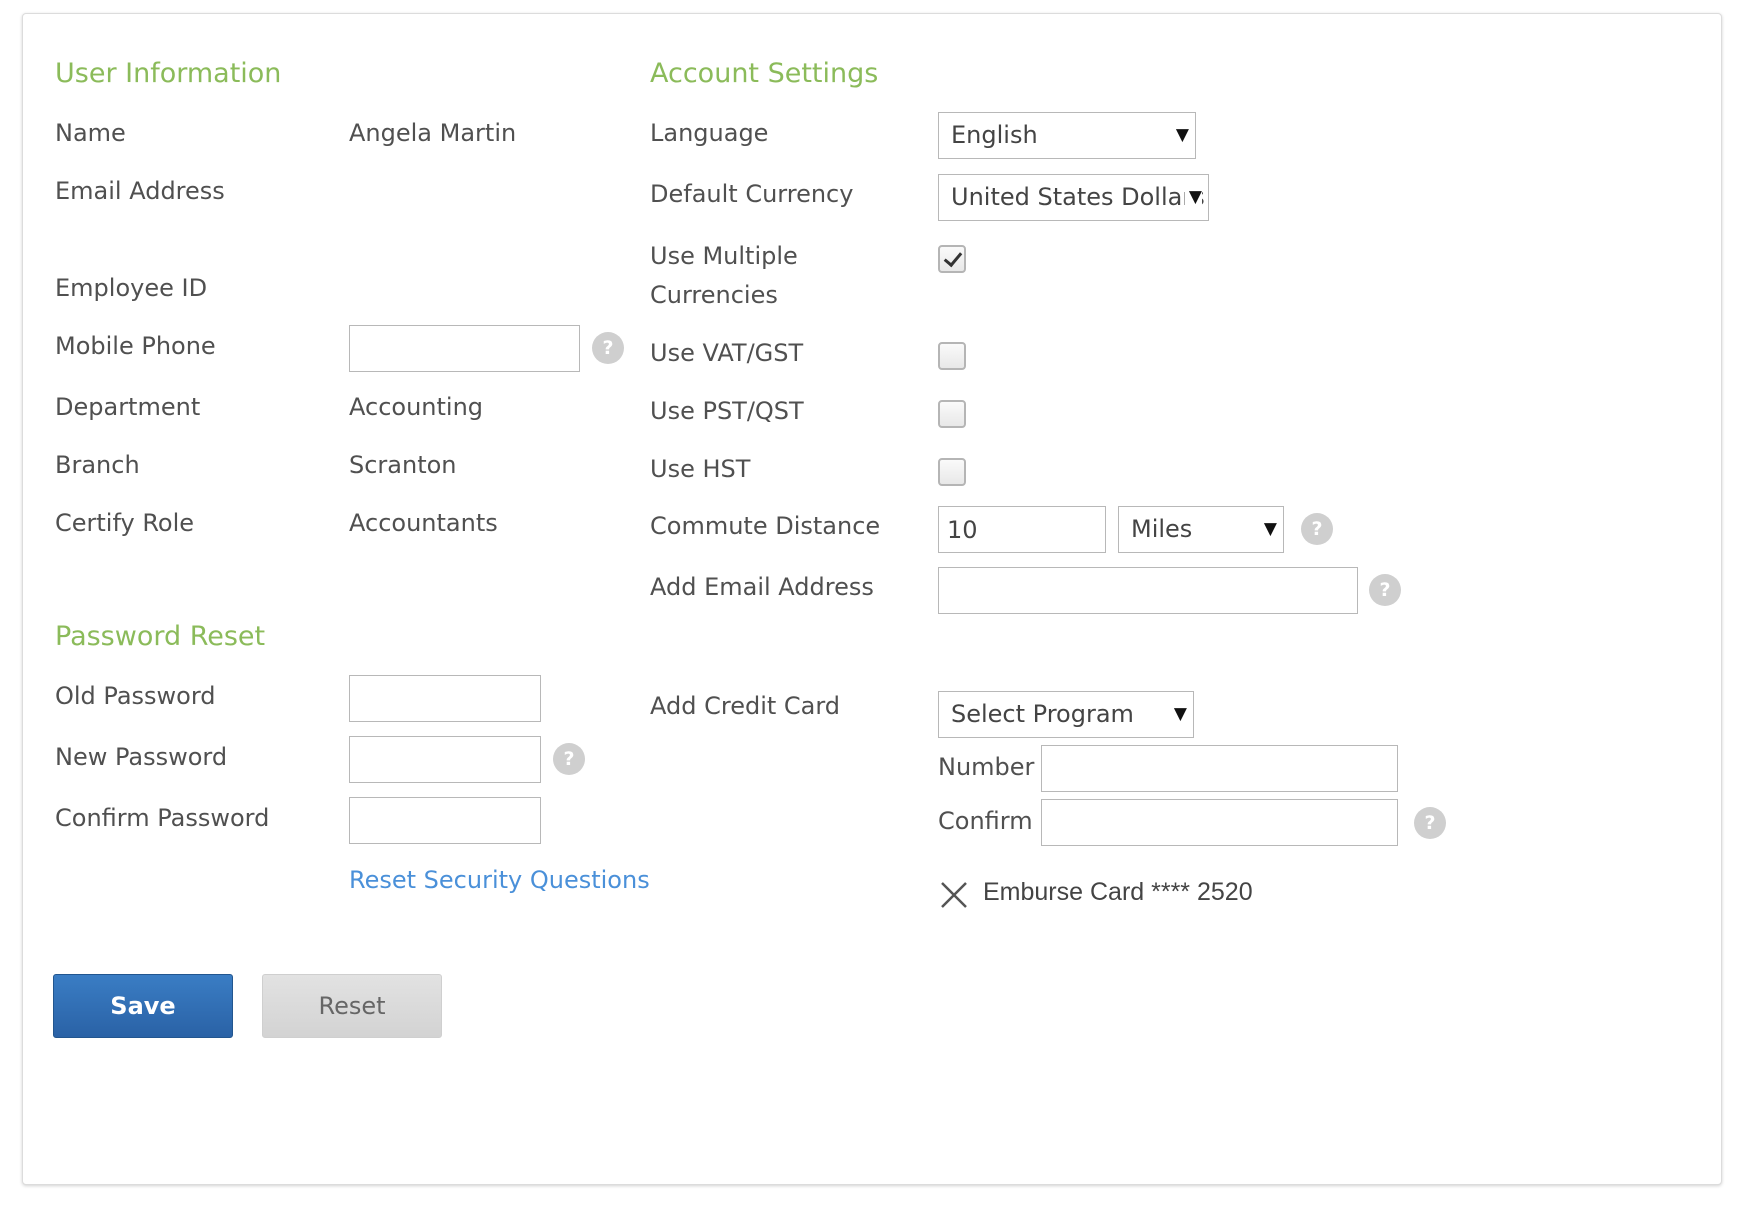 This screenshot has width=1740, height=1206. What do you see at coordinates (433, 133) in the screenshot?
I see `name-value: Angela Martin` at bounding box center [433, 133].